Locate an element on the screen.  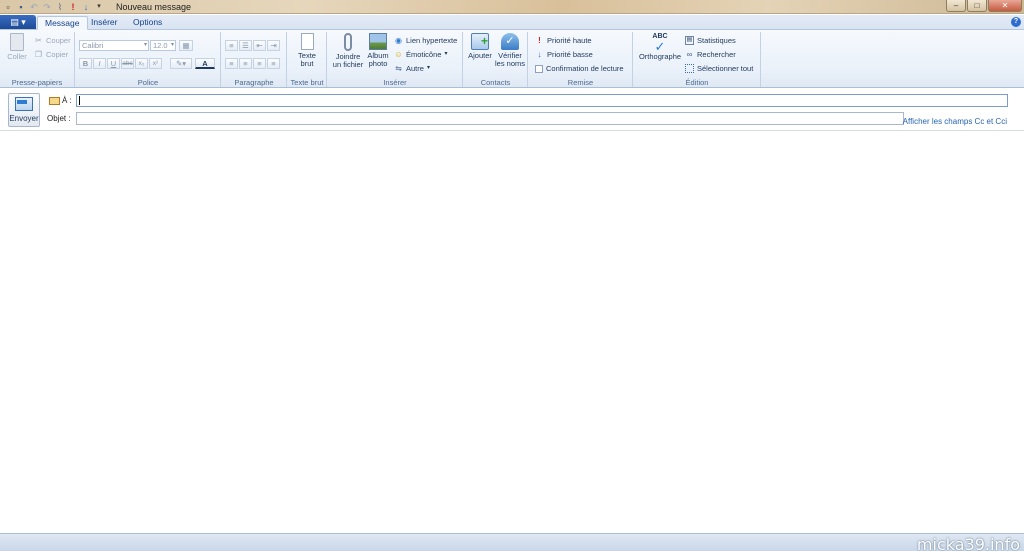
checkbox-icon is located at coordinates (539, 68).